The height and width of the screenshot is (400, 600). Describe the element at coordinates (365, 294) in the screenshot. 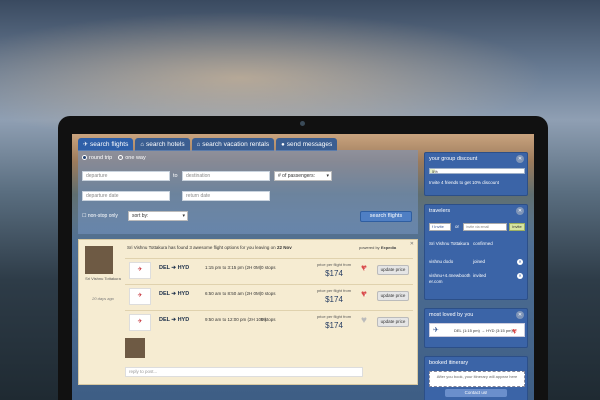

I see `like-count: 1` at that location.